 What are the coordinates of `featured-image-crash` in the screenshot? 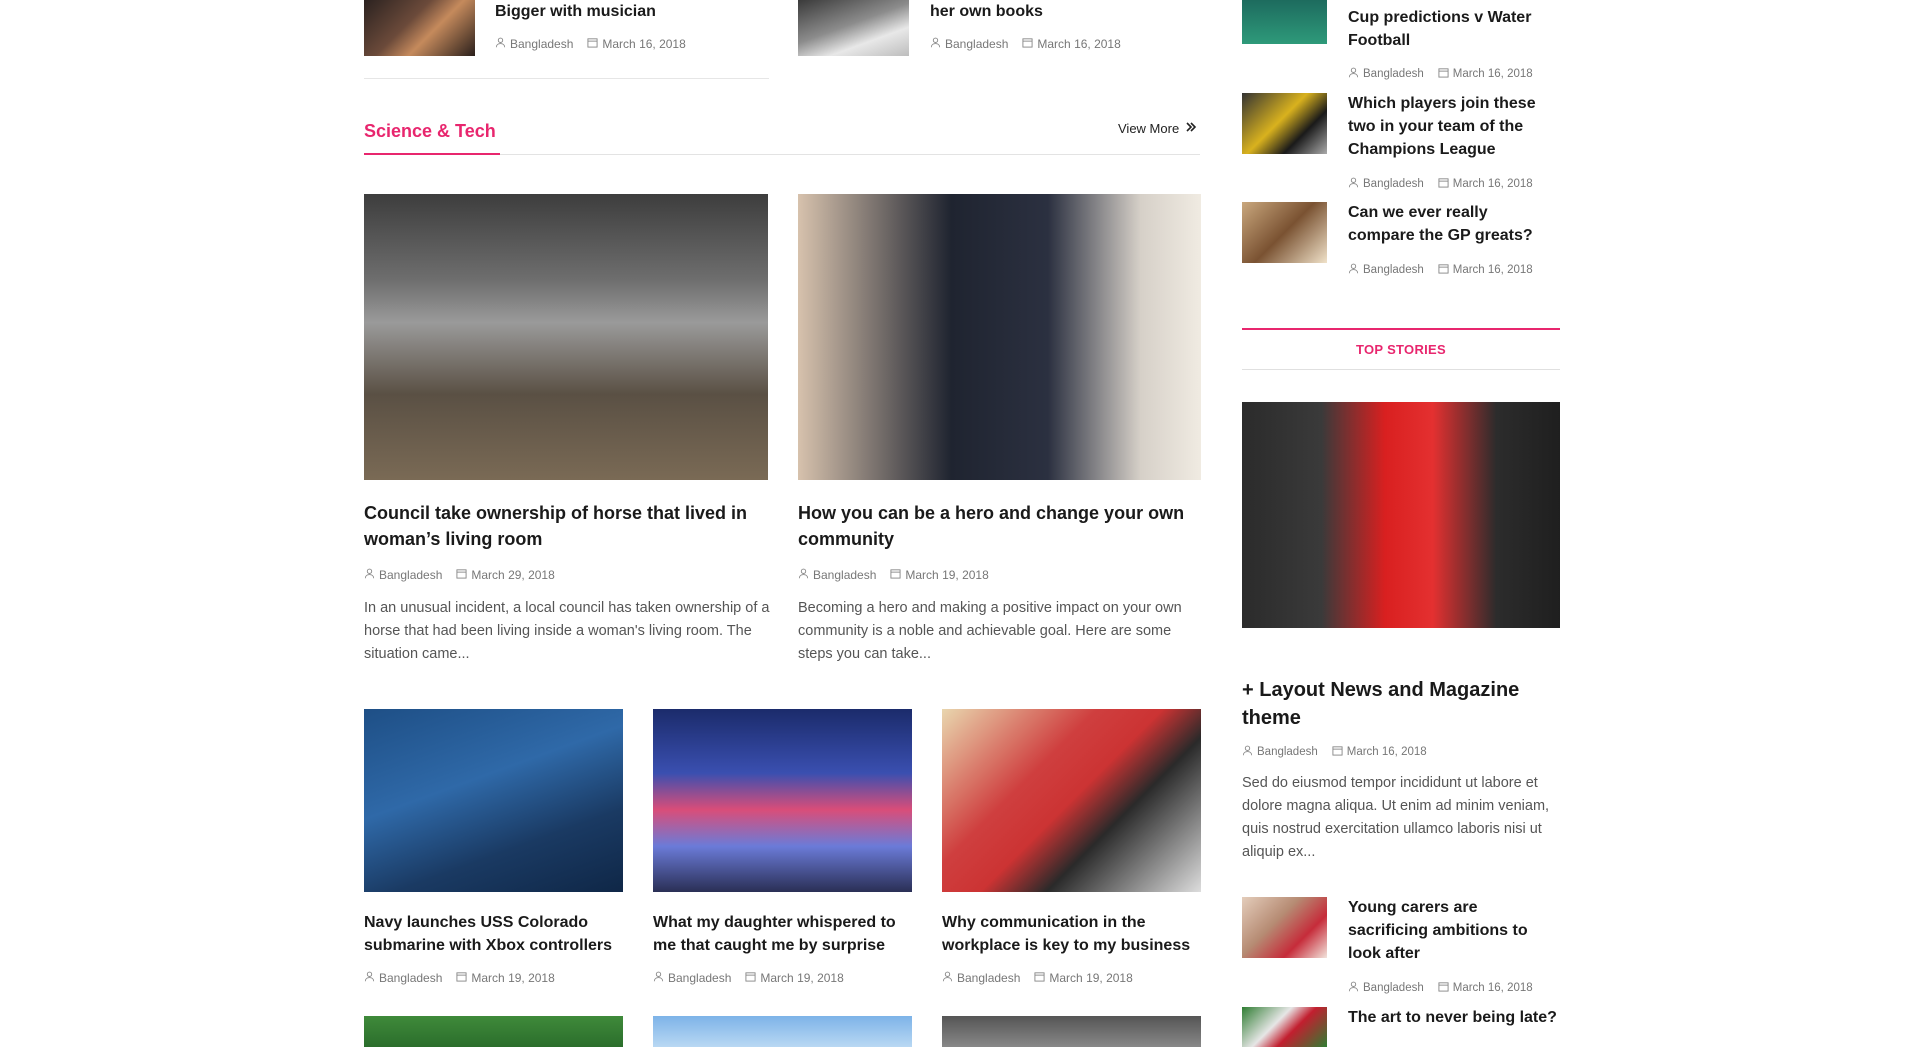 It's located at (566, 337).